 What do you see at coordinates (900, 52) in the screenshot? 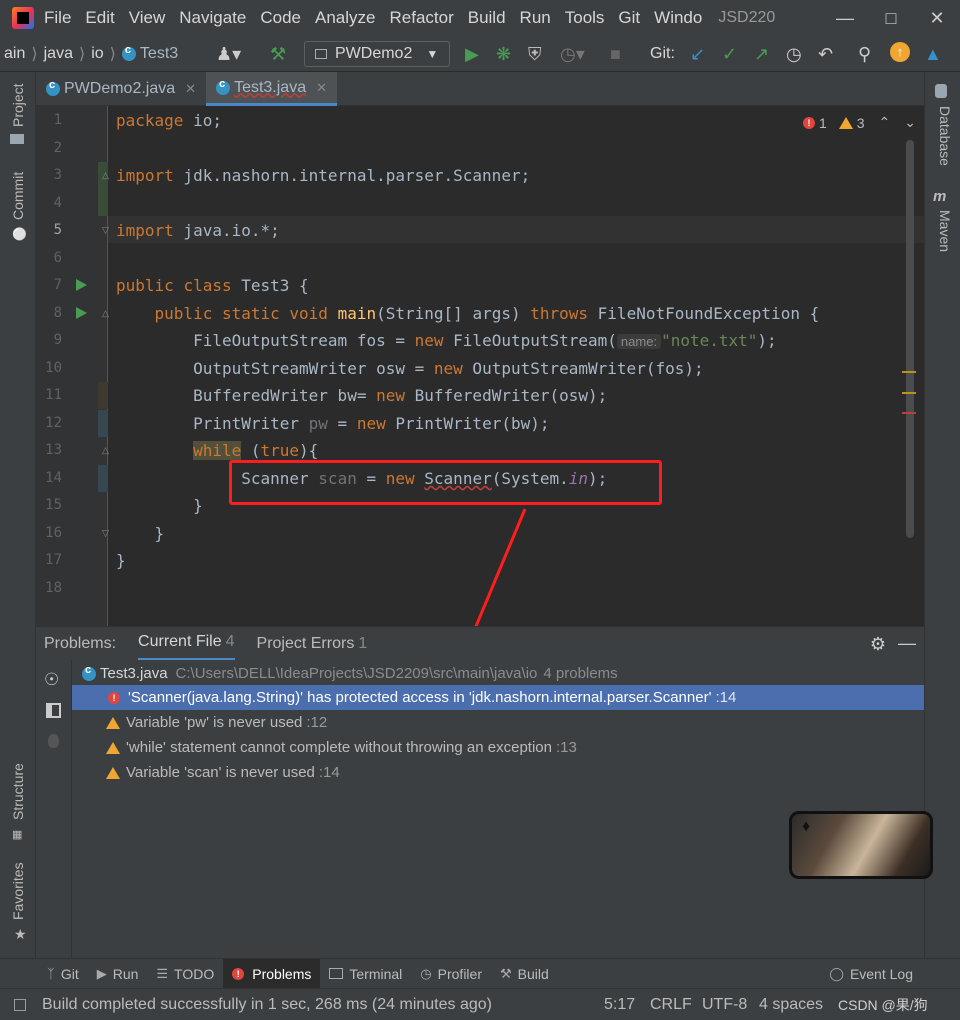
I see `update-icon: ↑` at bounding box center [900, 52].